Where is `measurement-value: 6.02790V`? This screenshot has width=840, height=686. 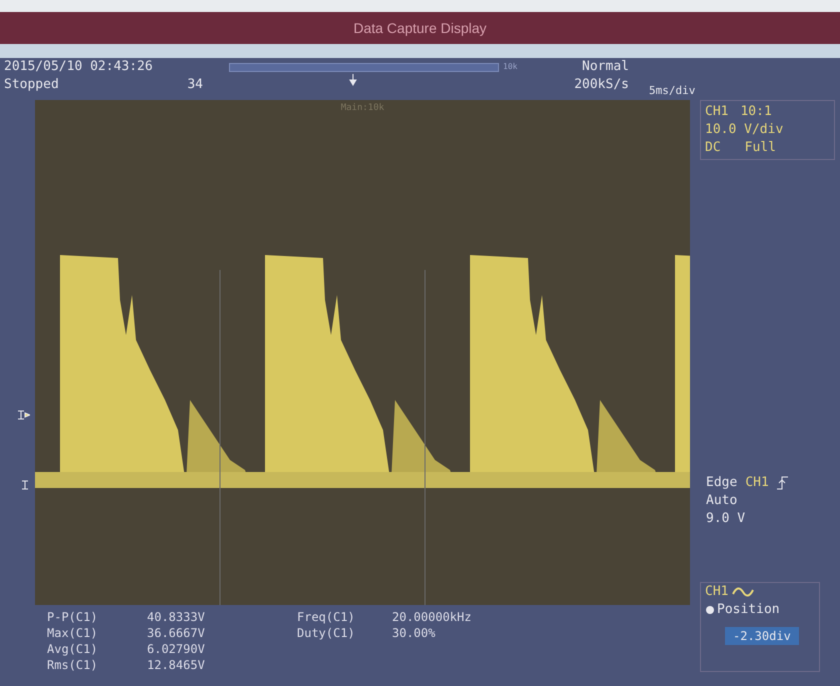
measurement-value: 6.02790V is located at coordinates (176, 649).